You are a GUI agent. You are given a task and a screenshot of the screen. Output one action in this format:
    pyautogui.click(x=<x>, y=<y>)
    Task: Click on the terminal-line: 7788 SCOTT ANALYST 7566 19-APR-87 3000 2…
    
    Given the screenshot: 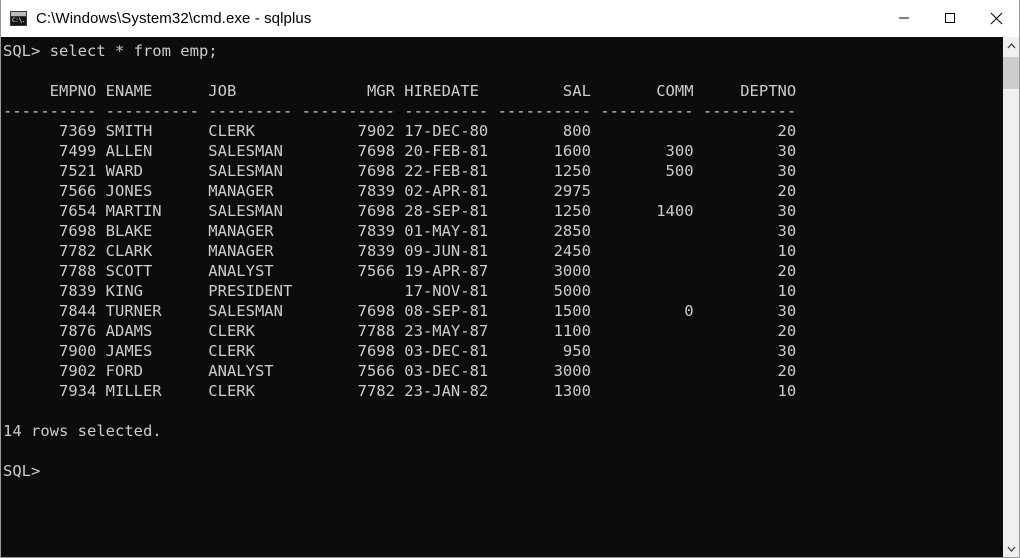 What is the action you would take?
    pyautogui.click(x=400, y=271)
    